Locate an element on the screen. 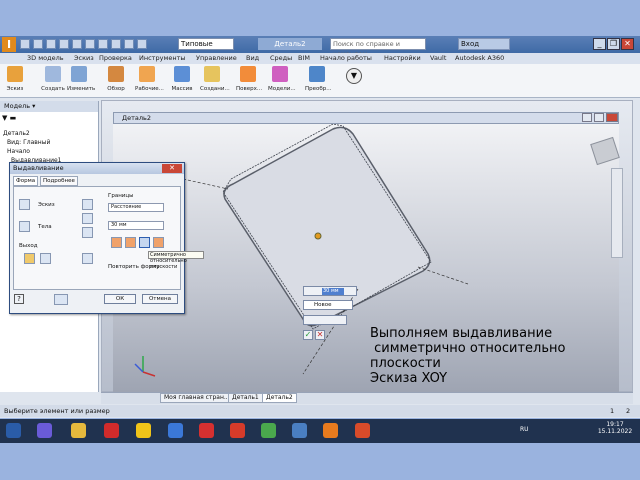 This screenshot has width=640, height=480. new-icon is located at coordinates (25, 44).